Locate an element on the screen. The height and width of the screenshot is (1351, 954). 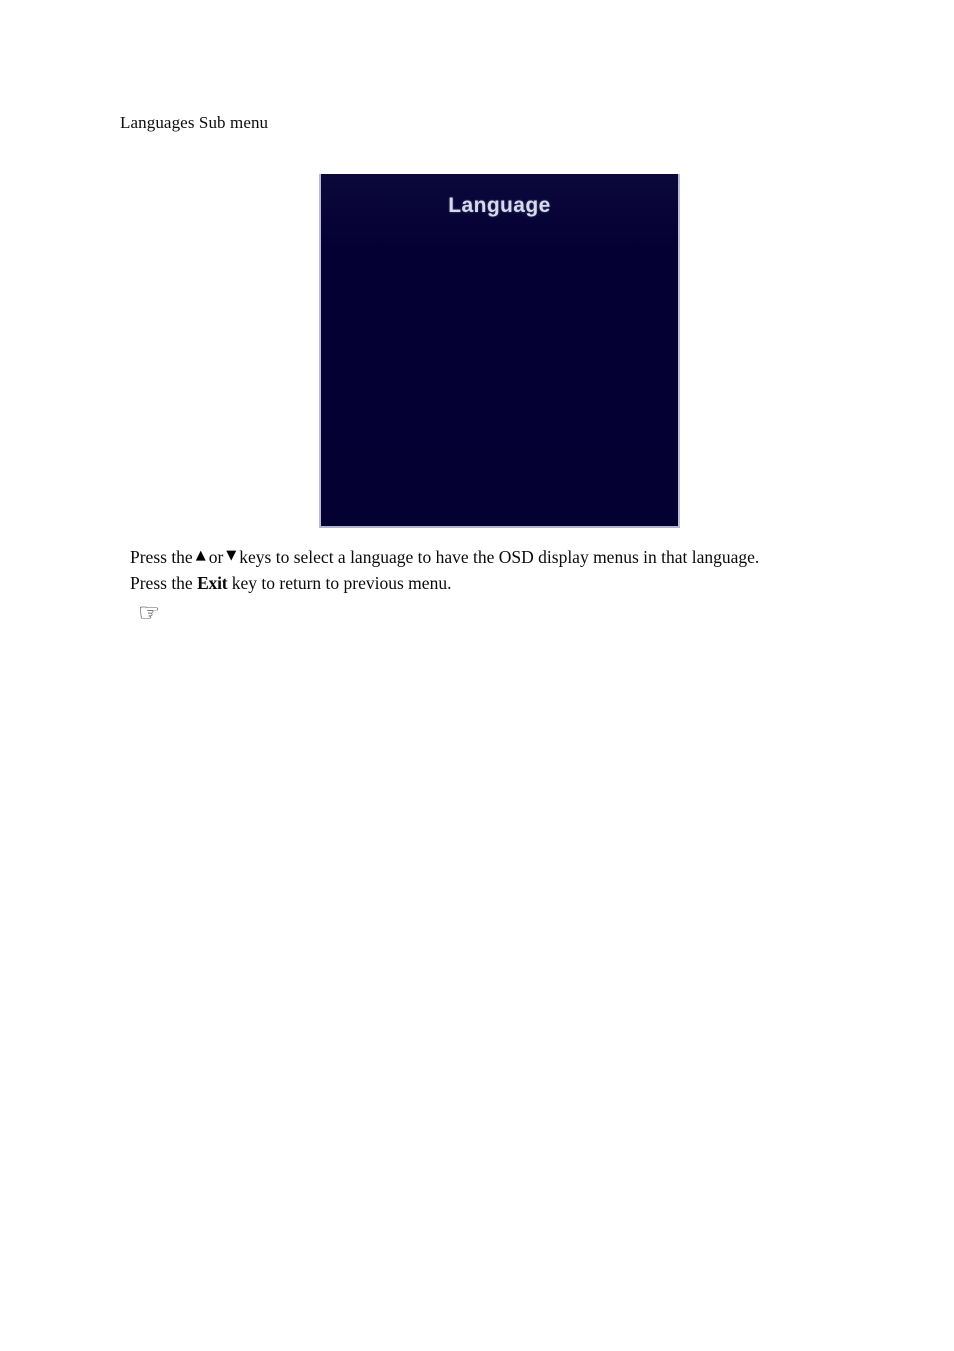
instruction-text-return-previous: key to return to previous menu. is located at coordinates (341, 583).